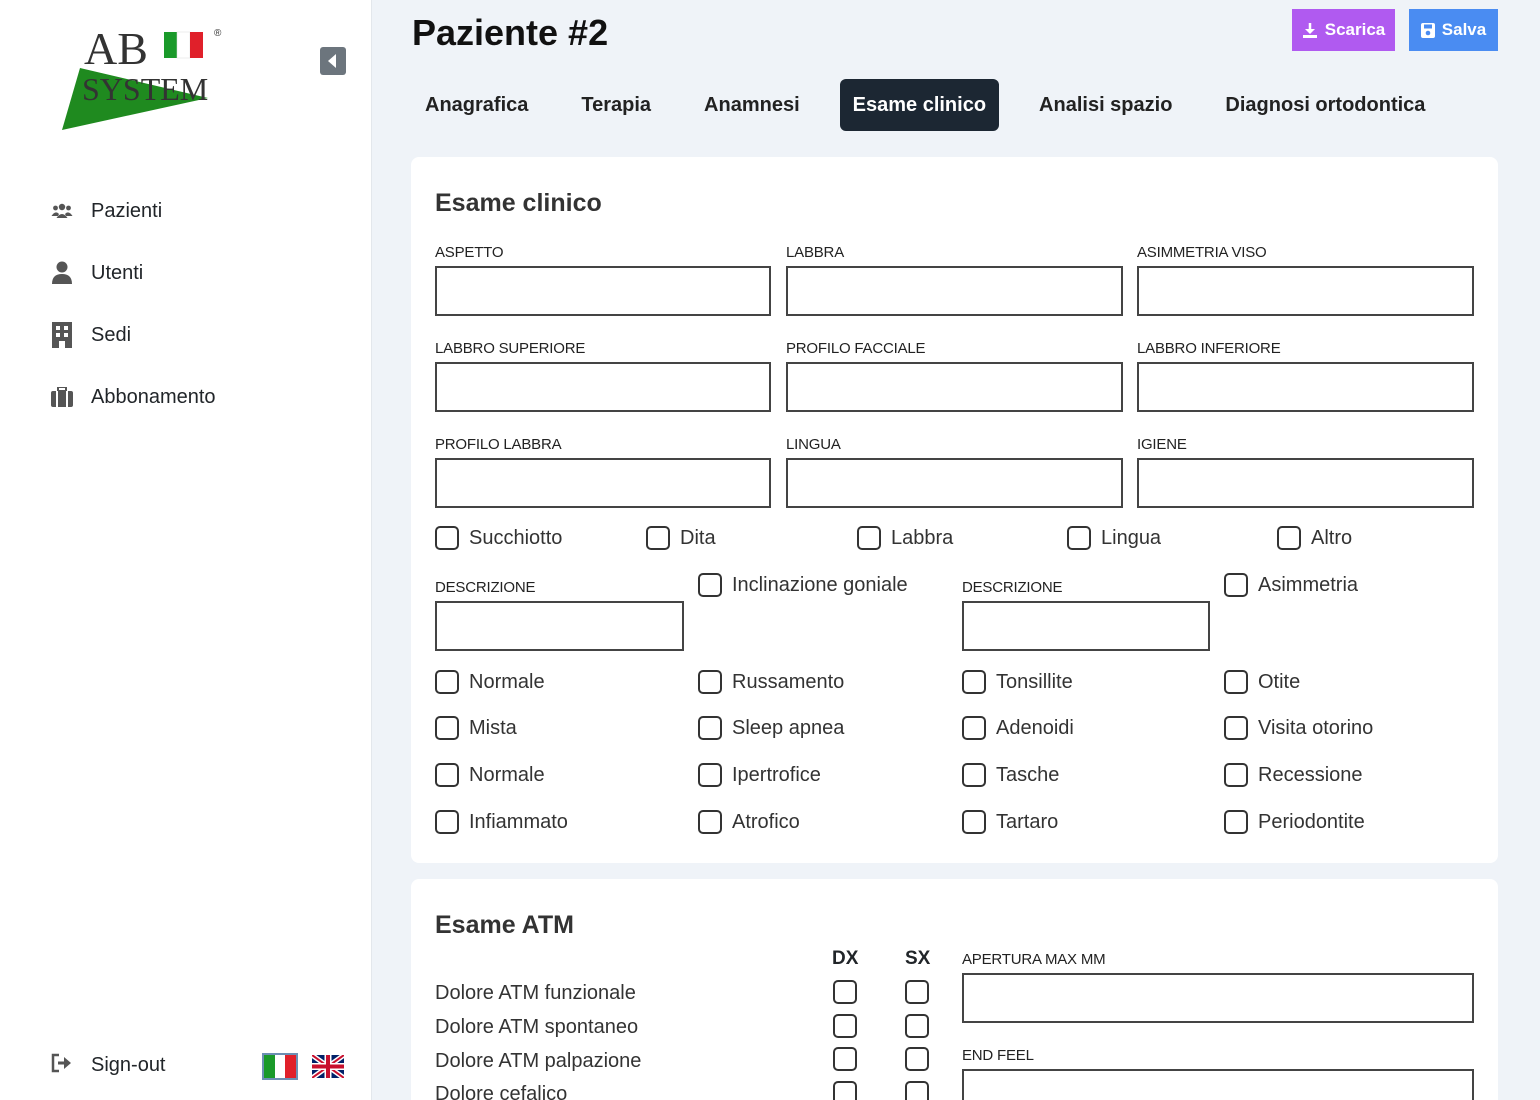 The height and width of the screenshot is (1100, 1540). I want to click on collapse-sidebar-button, so click(333, 61).